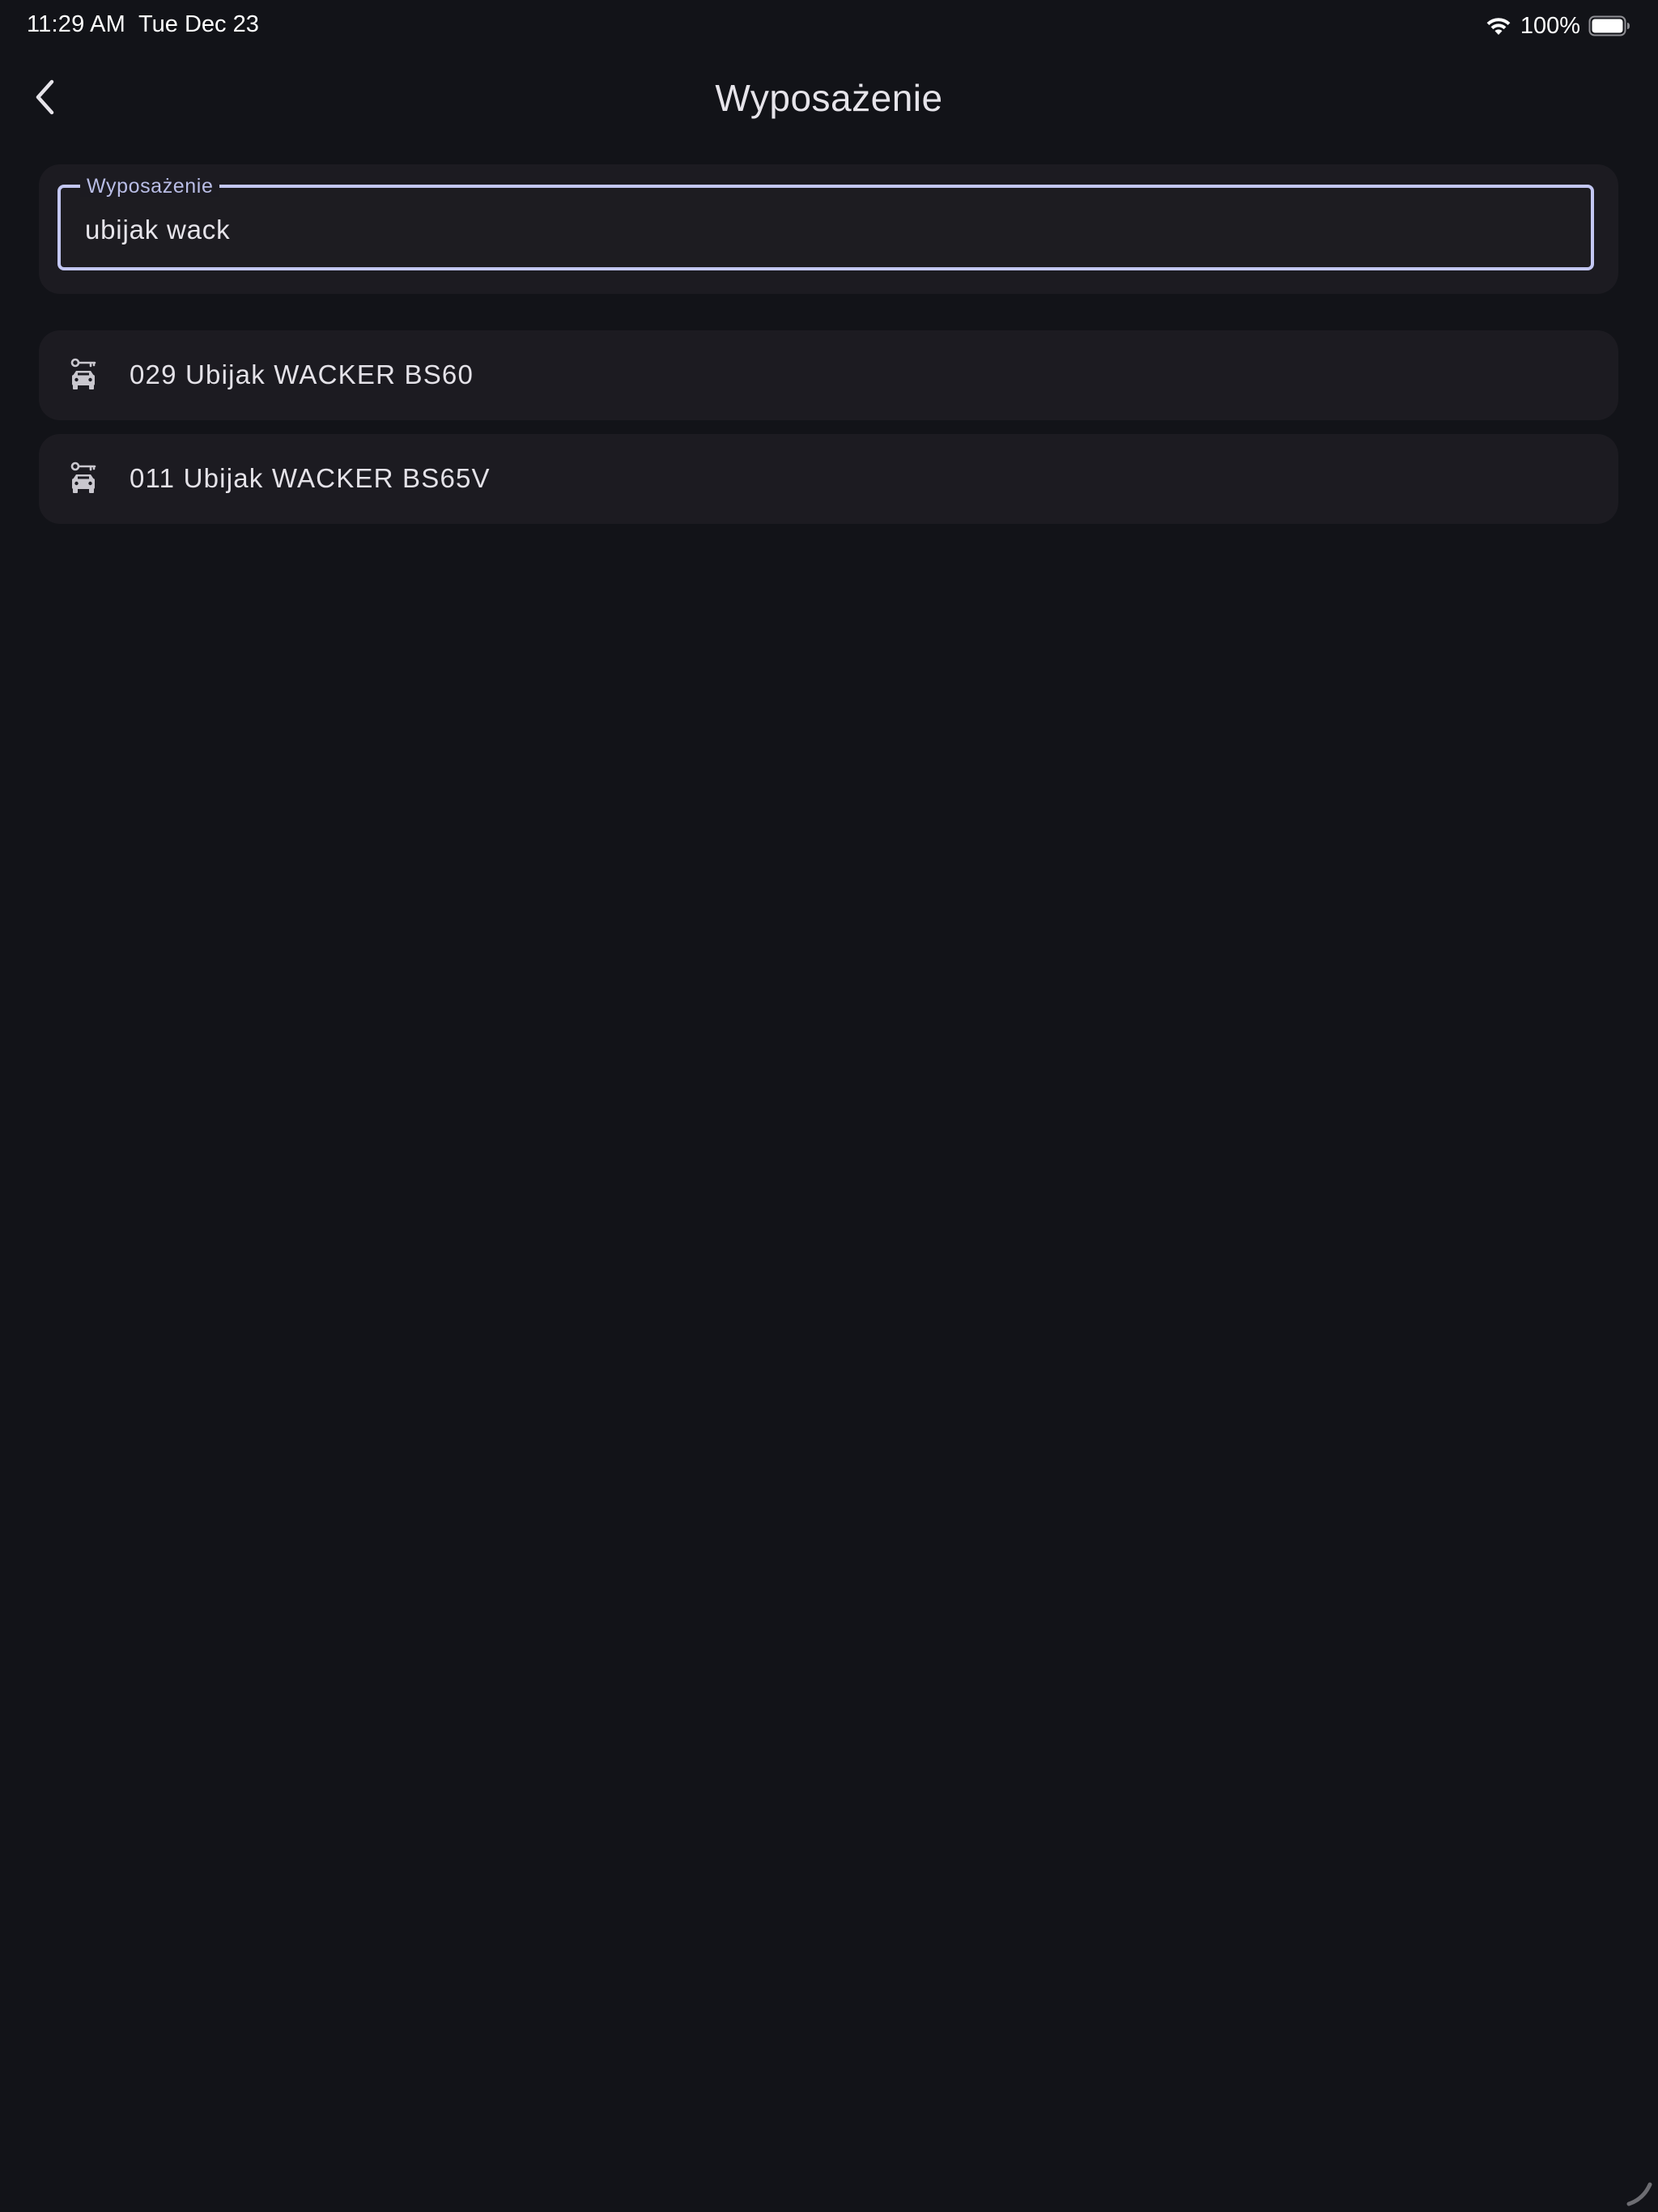 The height and width of the screenshot is (2212, 1658). I want to click on search-field: Wyposażenie, so click(825, 223).